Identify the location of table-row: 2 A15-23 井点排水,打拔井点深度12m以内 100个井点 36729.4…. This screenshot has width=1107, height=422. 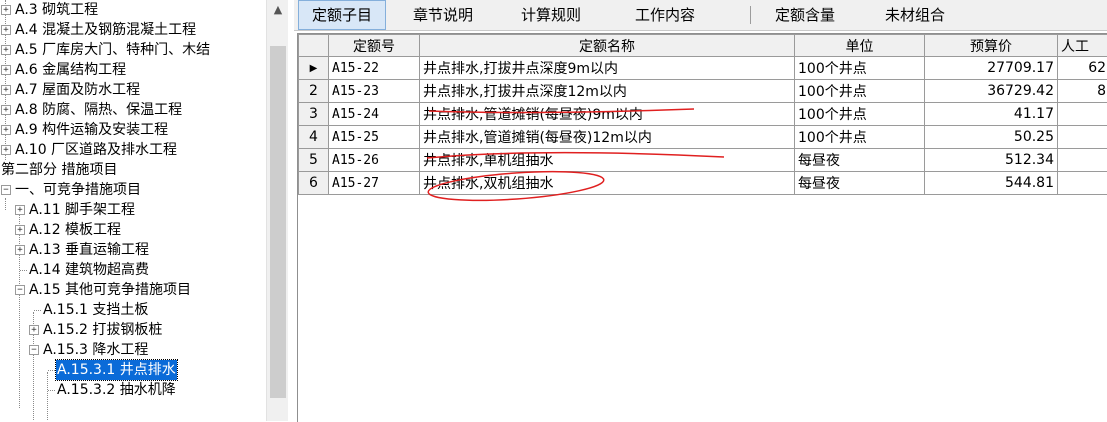
(703, 91).